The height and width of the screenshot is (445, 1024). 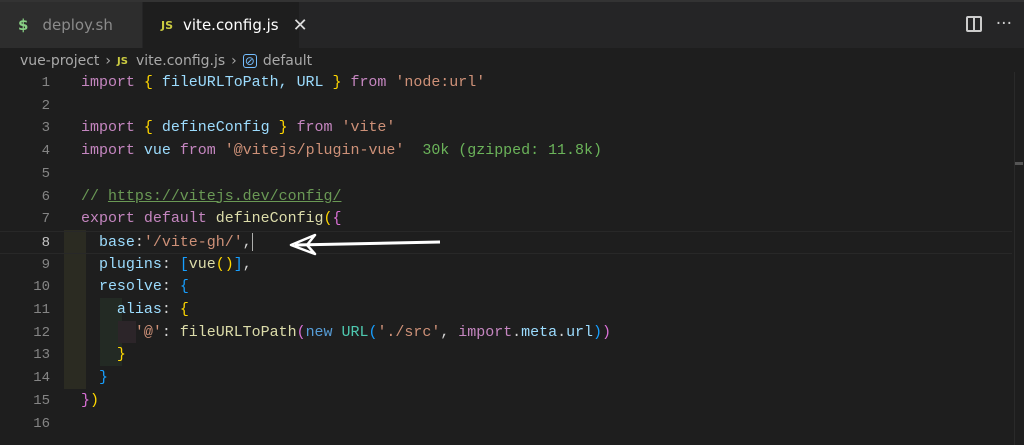 I want to click on line-number: 14, so click(x=41, y=378).